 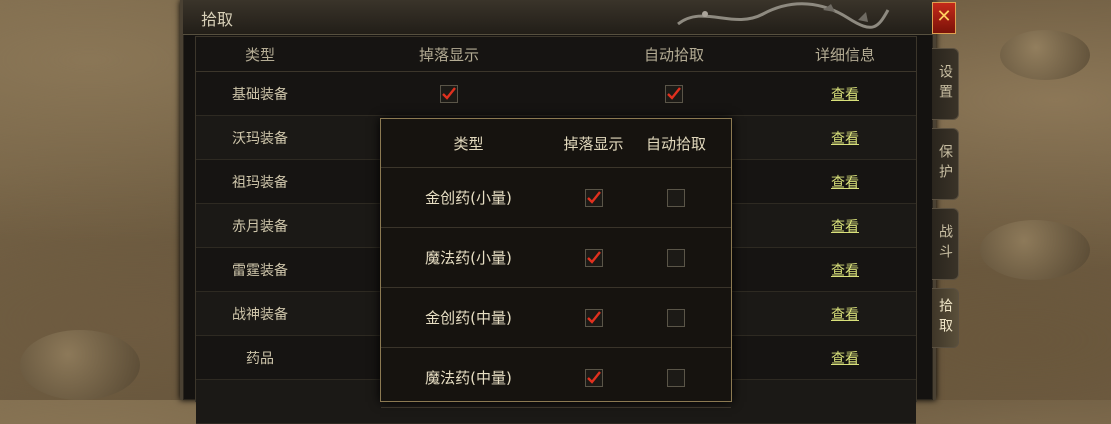 What do you see at coordinates (260, 182) in the screenshot?
I see `row-type: 祖玛装备` at bounding box center [260, 182].